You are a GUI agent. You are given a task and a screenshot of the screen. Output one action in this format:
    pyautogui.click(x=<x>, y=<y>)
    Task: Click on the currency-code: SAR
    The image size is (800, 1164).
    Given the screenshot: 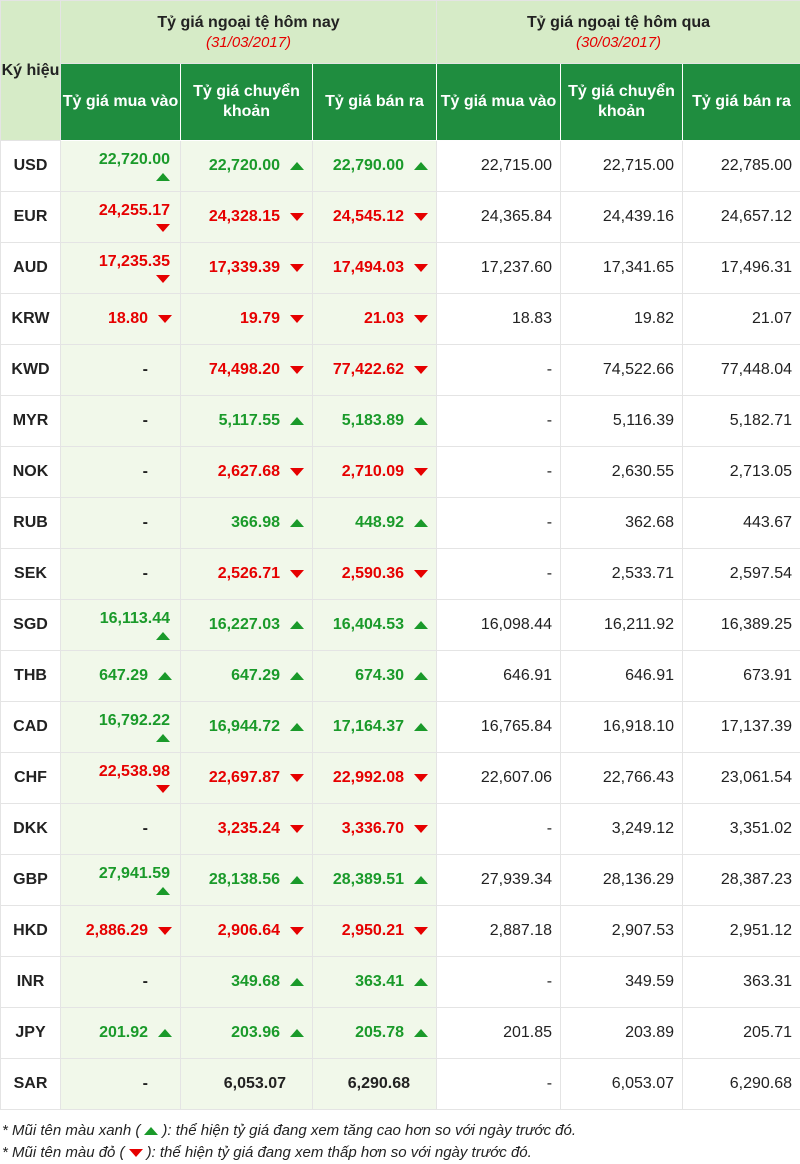 What is the action you would take?
    pyautogui.click(x=31, y=1084)
    